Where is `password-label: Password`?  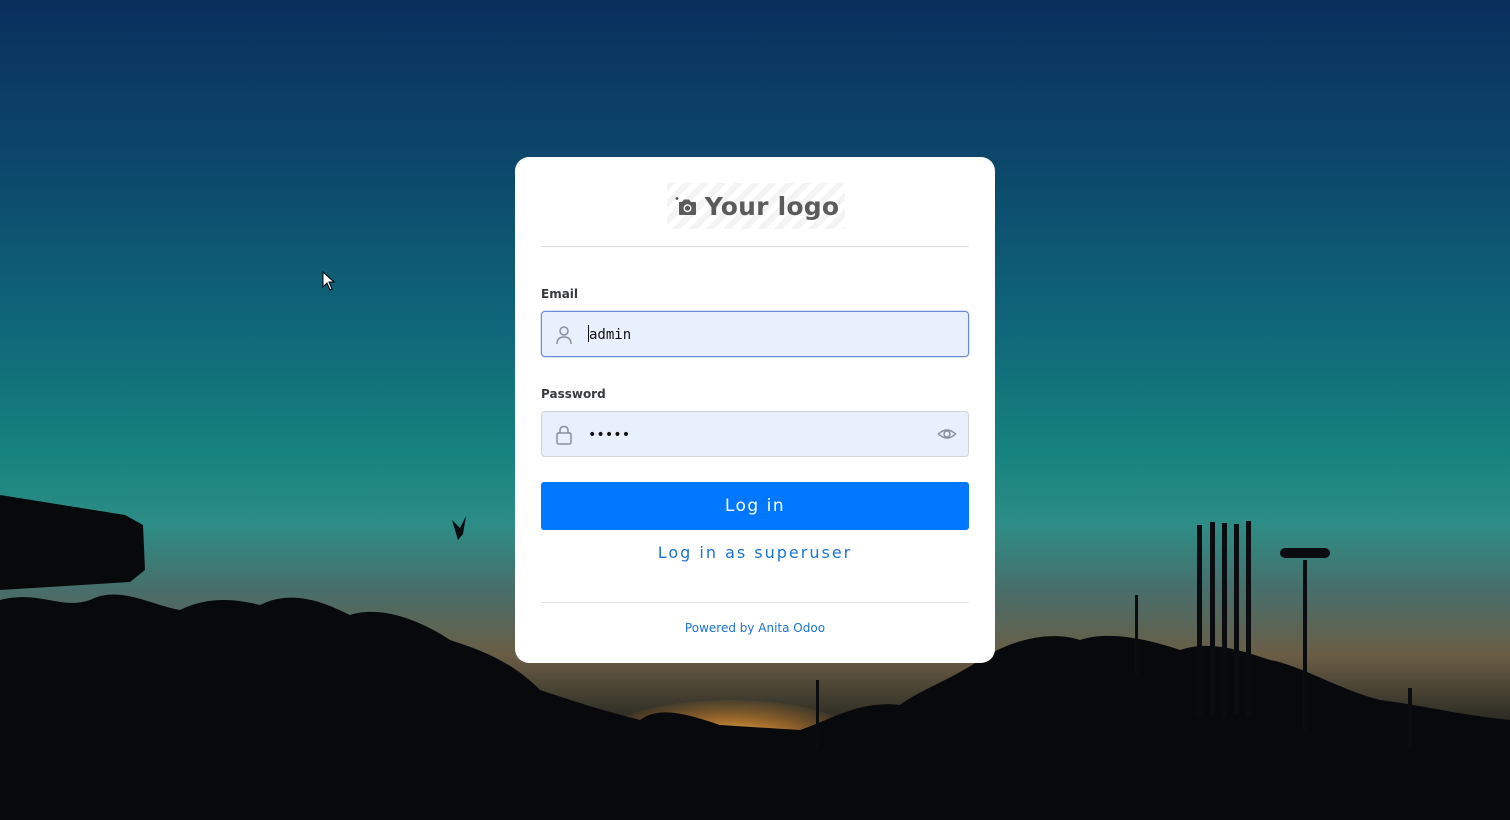 password-label: Password is located at coordinates (573, 394).